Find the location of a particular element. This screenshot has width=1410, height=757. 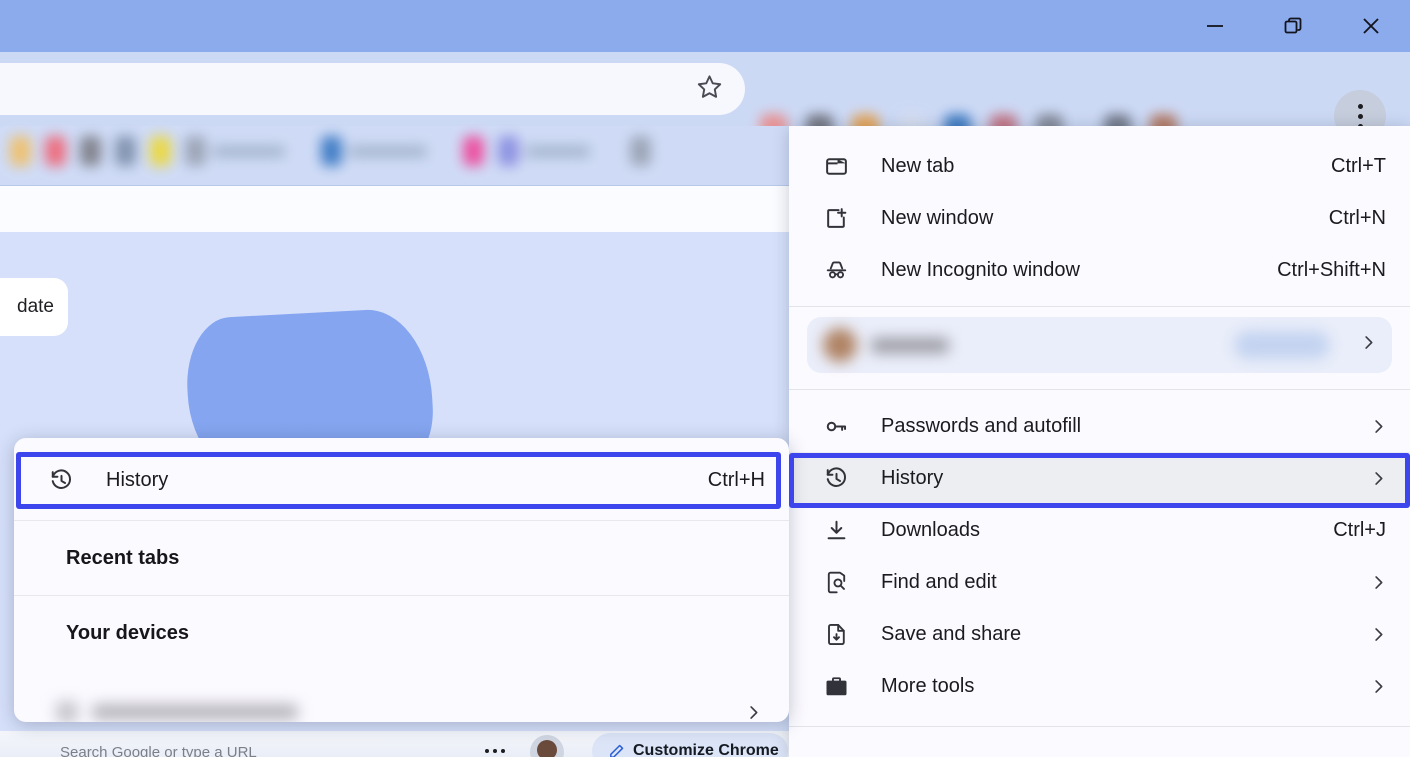

menu-item-new-window: New window Ctrl+N is located at coordinates (1099, 218).